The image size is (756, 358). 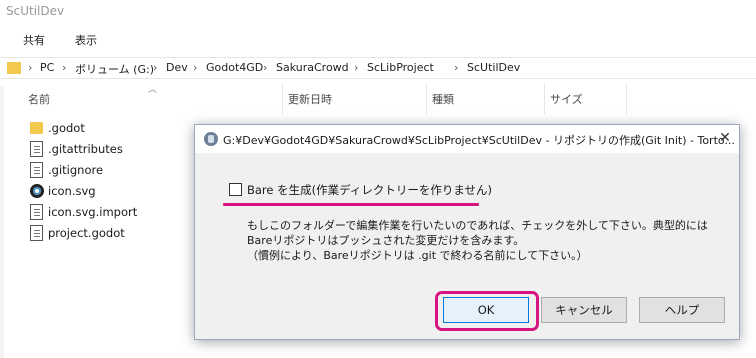 What do you see at coordinates (386, 240) in the screenshot?
I see `description-line-2: Bareリポジトリはプッシュされた変更だけを含みます。` at bounding box center [386, 240].